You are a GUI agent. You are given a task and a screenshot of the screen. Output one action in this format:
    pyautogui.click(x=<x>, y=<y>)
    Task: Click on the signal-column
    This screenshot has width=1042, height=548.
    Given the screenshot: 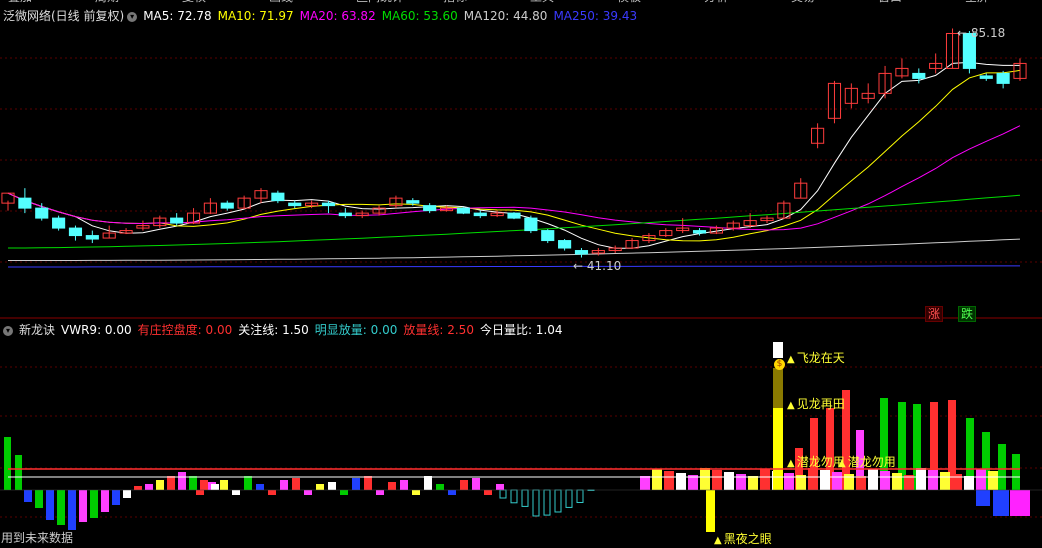 What is the action you would take?
    pyautogui.click(x=778, y=350)
    